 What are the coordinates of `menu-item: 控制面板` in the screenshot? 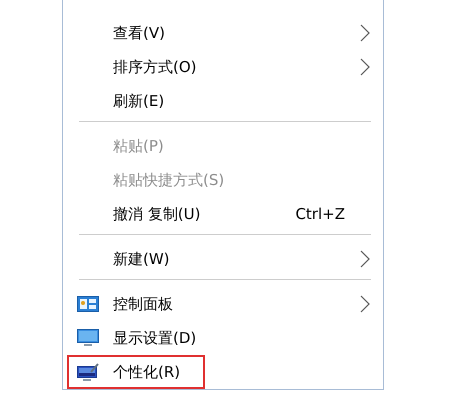 It's located at (223, 304).